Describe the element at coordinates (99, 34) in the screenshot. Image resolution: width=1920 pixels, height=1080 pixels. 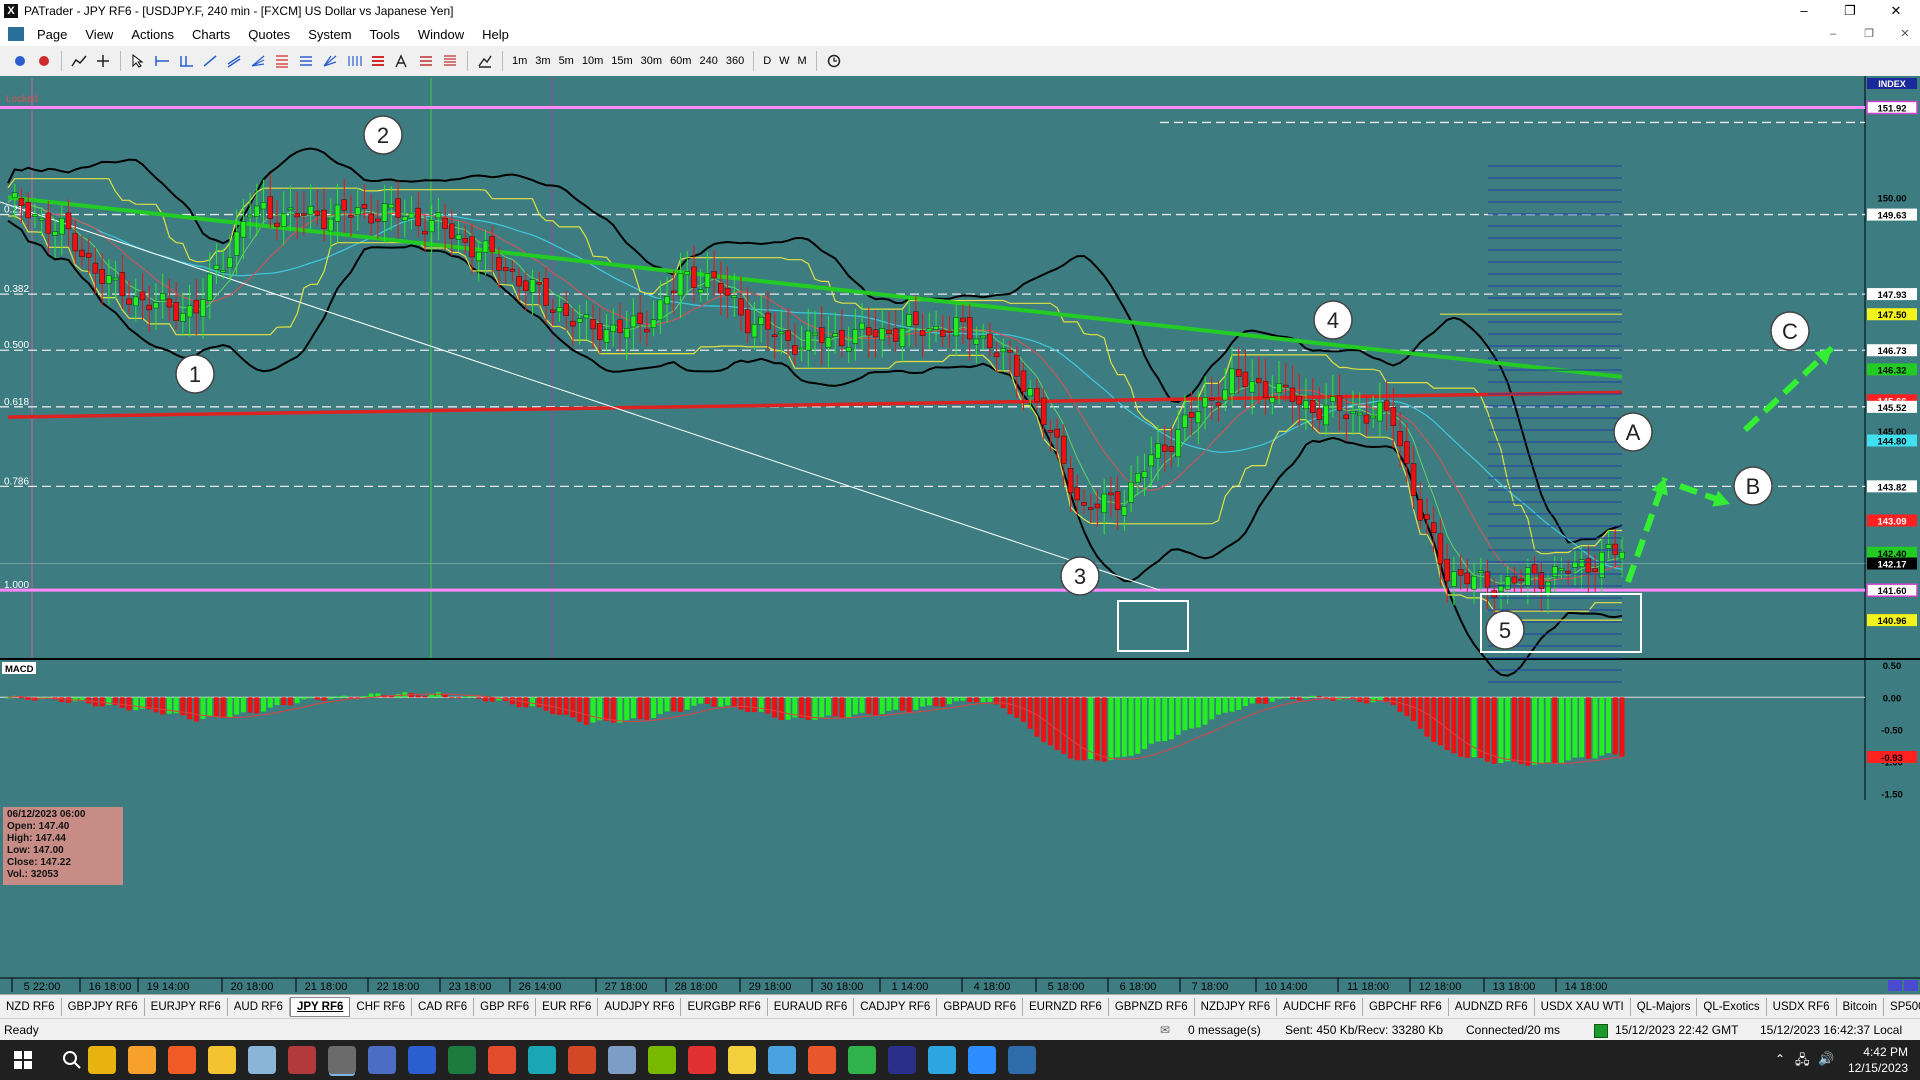
I see `menu-view: View` at that location.